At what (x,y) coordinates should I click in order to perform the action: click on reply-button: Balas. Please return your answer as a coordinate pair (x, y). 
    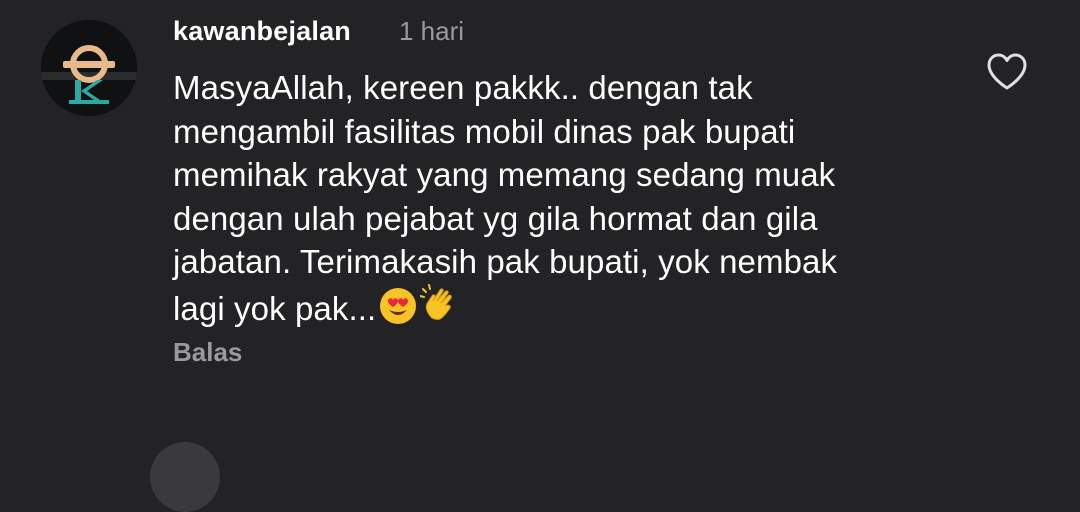
    Looking at the image, I should click on (207, 352).